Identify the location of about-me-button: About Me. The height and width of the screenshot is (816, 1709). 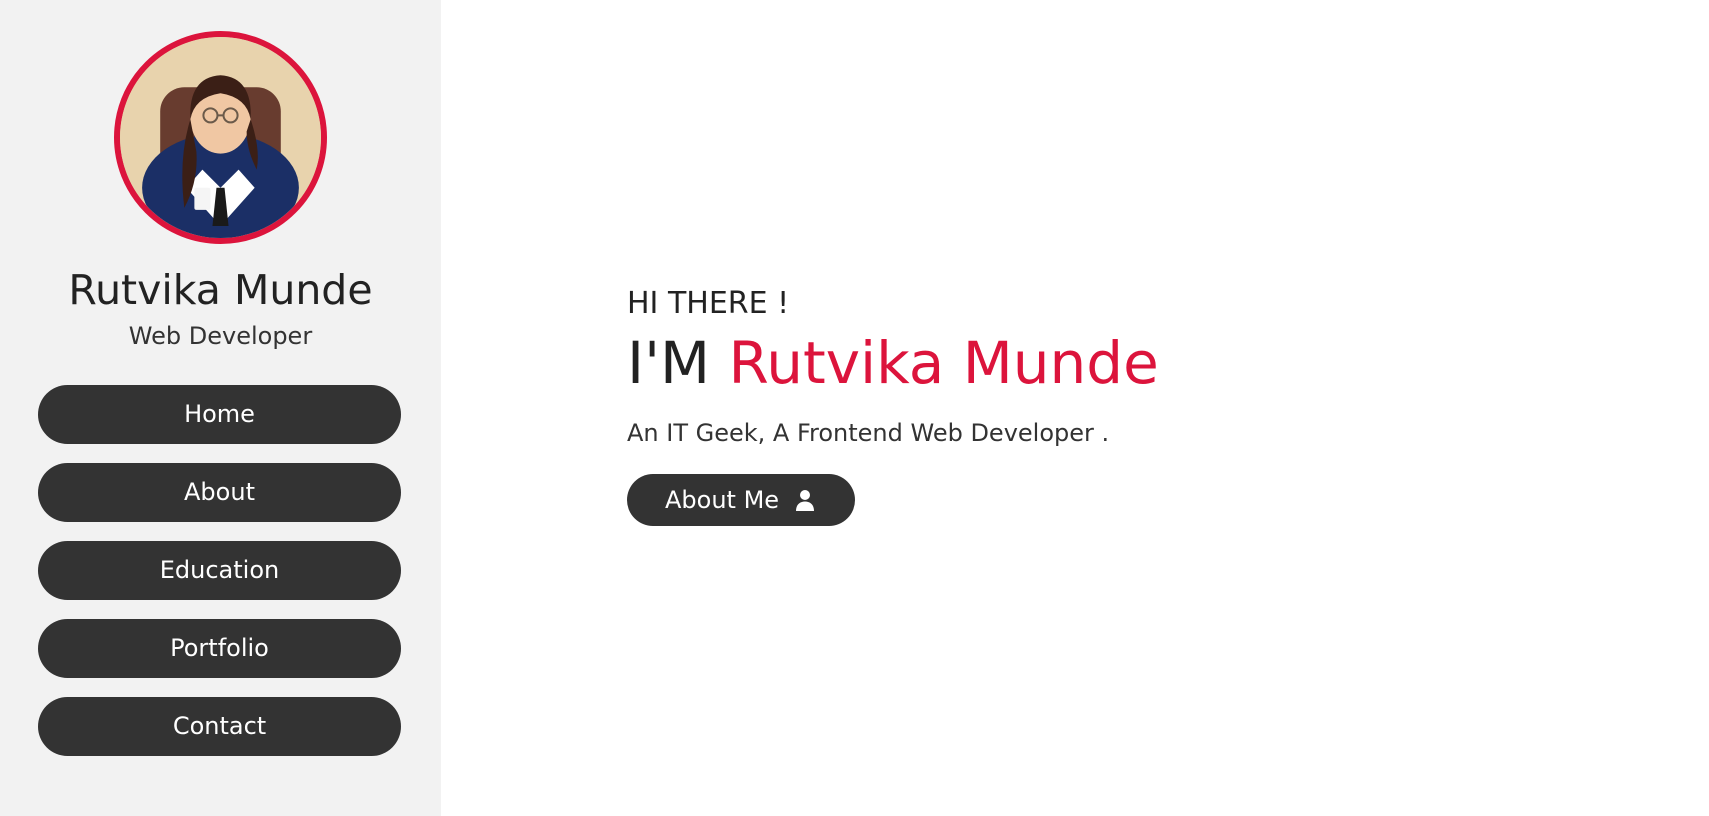
(741, 500).